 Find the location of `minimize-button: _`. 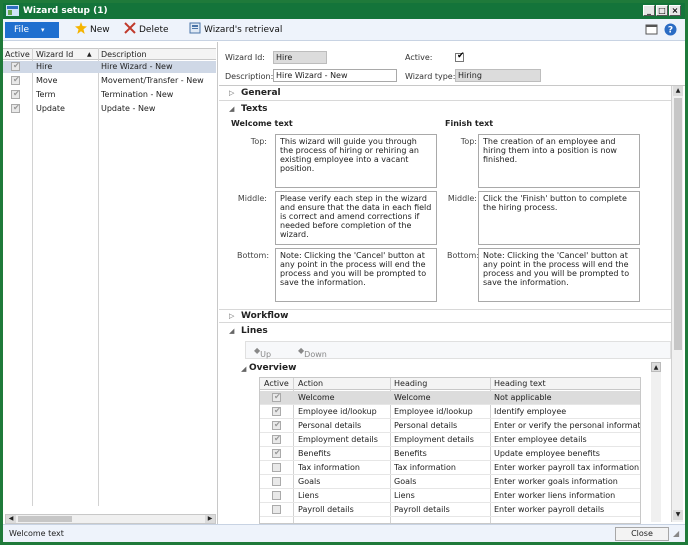

minimize-button: _ is located at coordinates (649, 10).